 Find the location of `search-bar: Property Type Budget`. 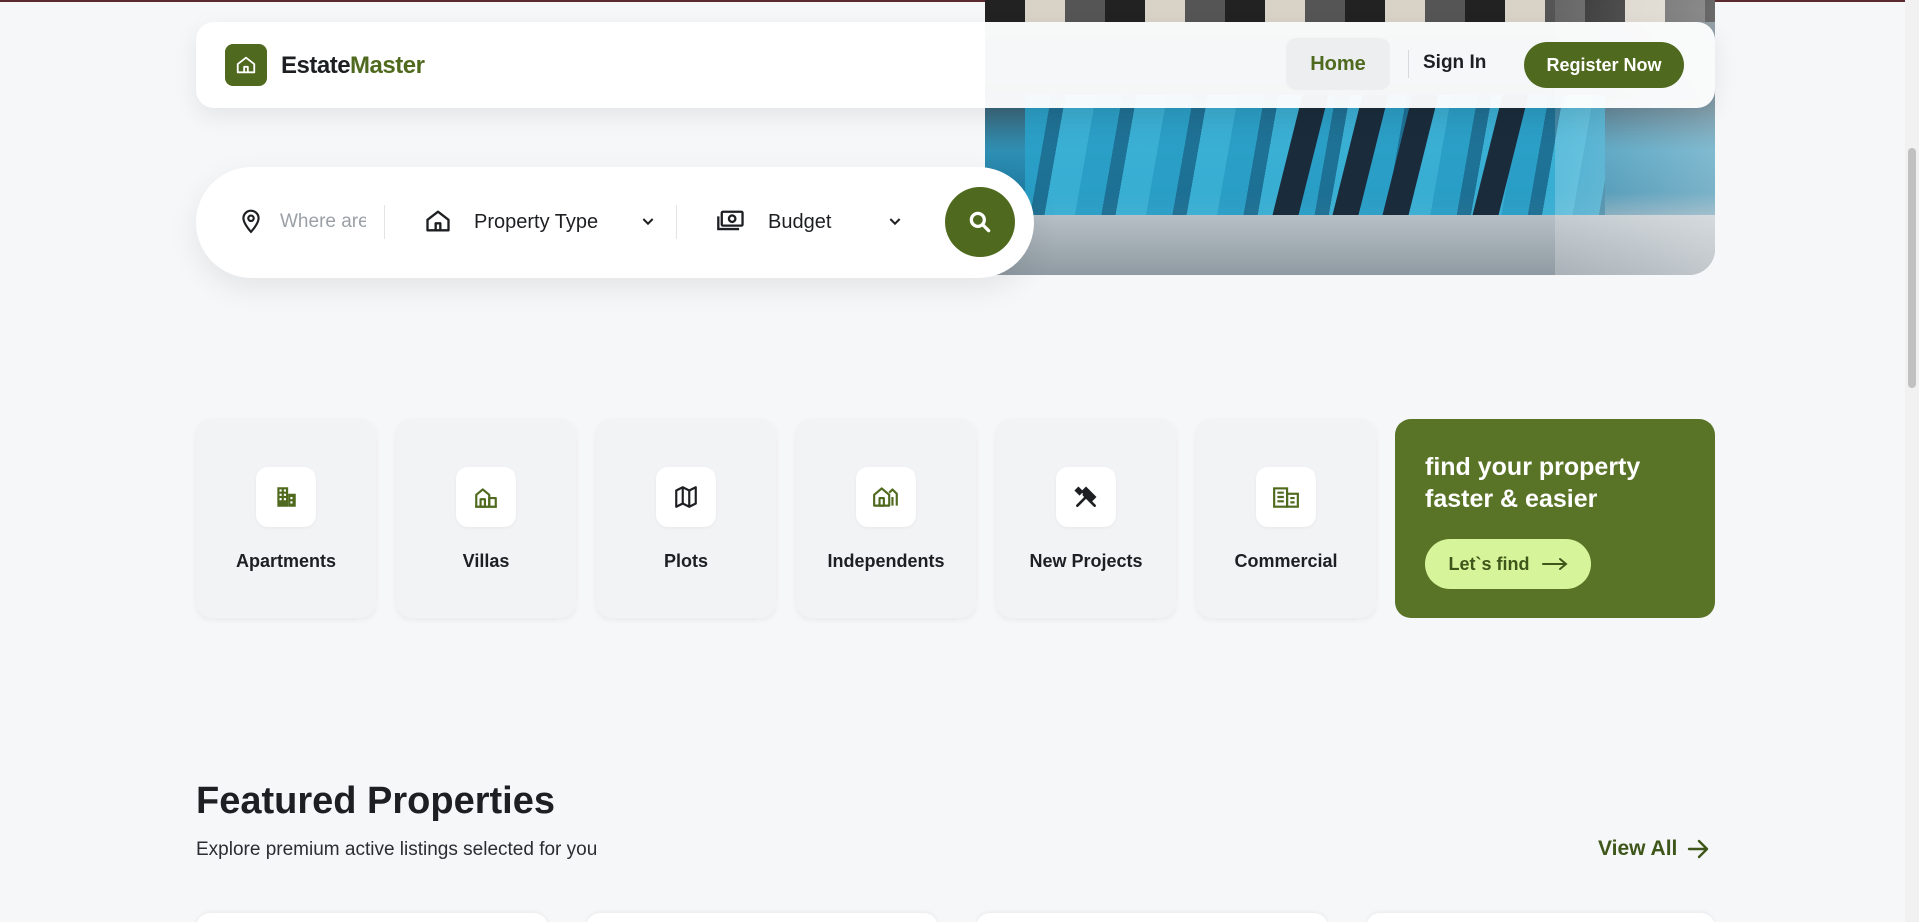

search-bar: Property Type Budget is located at coordinates (615, 222).